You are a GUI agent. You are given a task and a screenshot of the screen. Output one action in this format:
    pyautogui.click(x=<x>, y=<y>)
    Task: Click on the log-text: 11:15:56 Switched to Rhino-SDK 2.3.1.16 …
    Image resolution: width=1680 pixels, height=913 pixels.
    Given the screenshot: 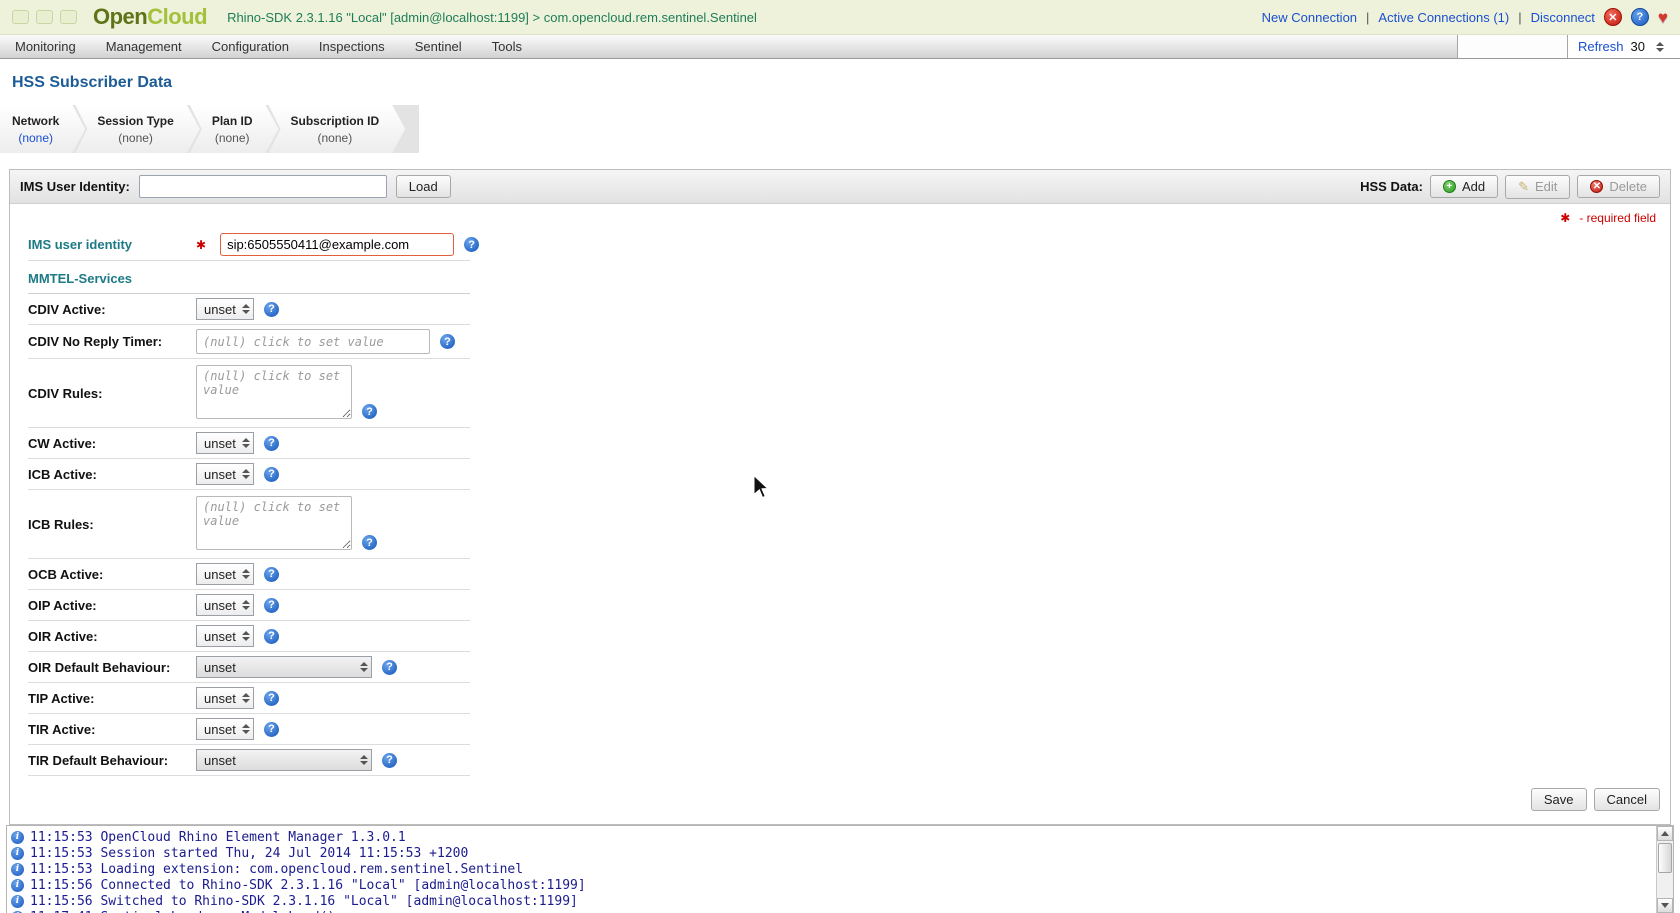 What is the action you would take?
    pyautogui.click(x=304, y=901)
    